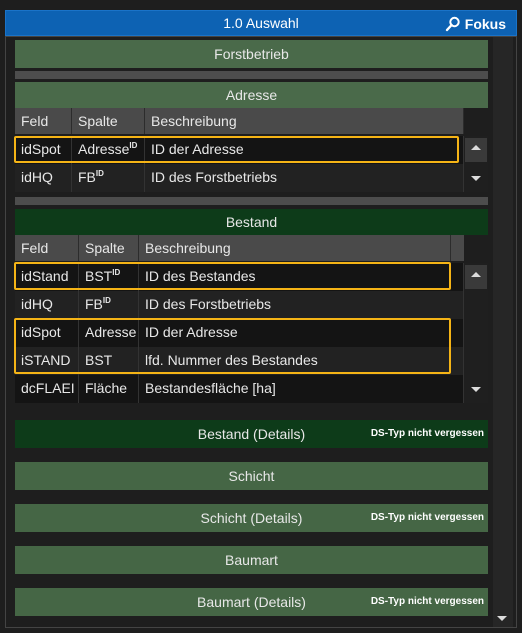 The width and height of the screenshot is (522, 633). I want to click on adresse-grid-header: Feld Spalte Beschreibung, so click(239, 121).